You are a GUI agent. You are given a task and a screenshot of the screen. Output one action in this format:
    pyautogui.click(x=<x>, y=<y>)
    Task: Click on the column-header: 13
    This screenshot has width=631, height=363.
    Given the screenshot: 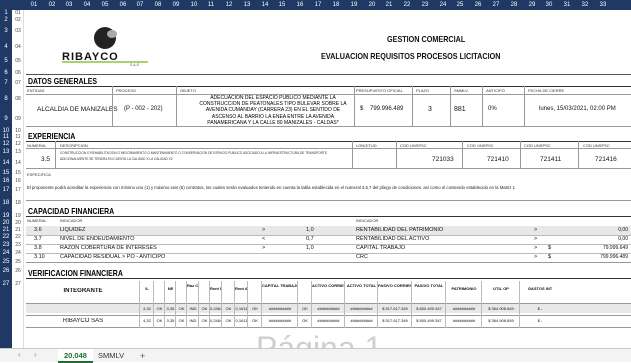 What is the action you would take?
    pyautogui.click(x=247, y=5)
    